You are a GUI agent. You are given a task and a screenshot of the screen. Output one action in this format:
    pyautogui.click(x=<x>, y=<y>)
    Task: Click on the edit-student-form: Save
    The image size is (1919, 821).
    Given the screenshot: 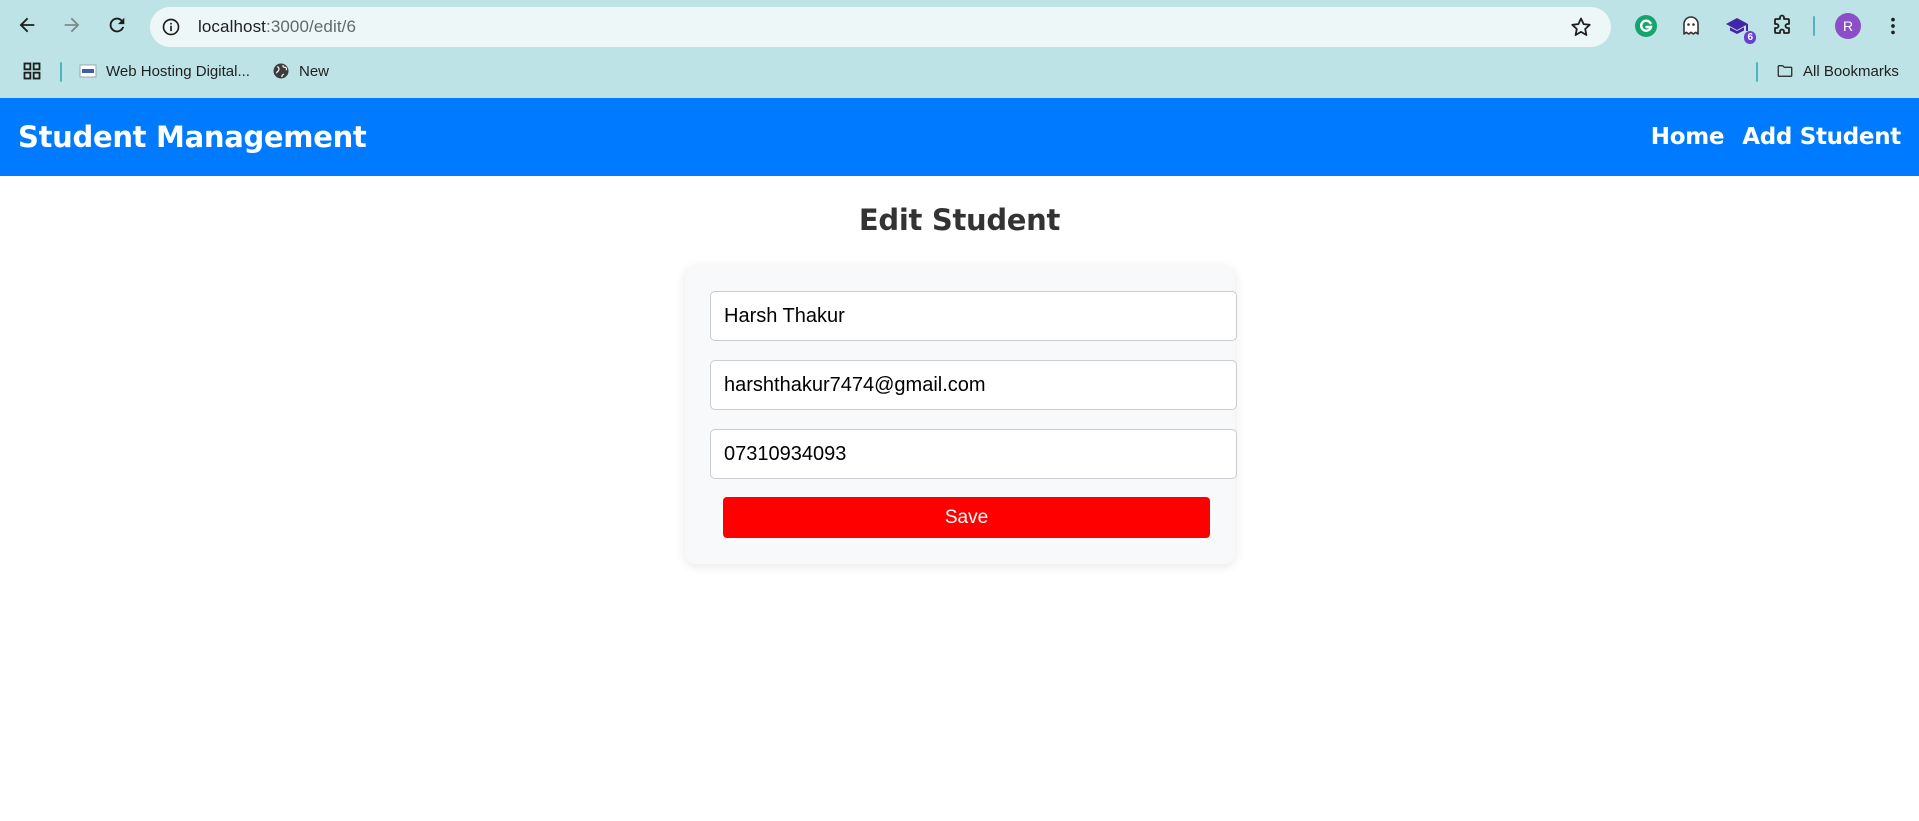 What is the action you would take?
    pyautogui.click(x=961, y=415)
    